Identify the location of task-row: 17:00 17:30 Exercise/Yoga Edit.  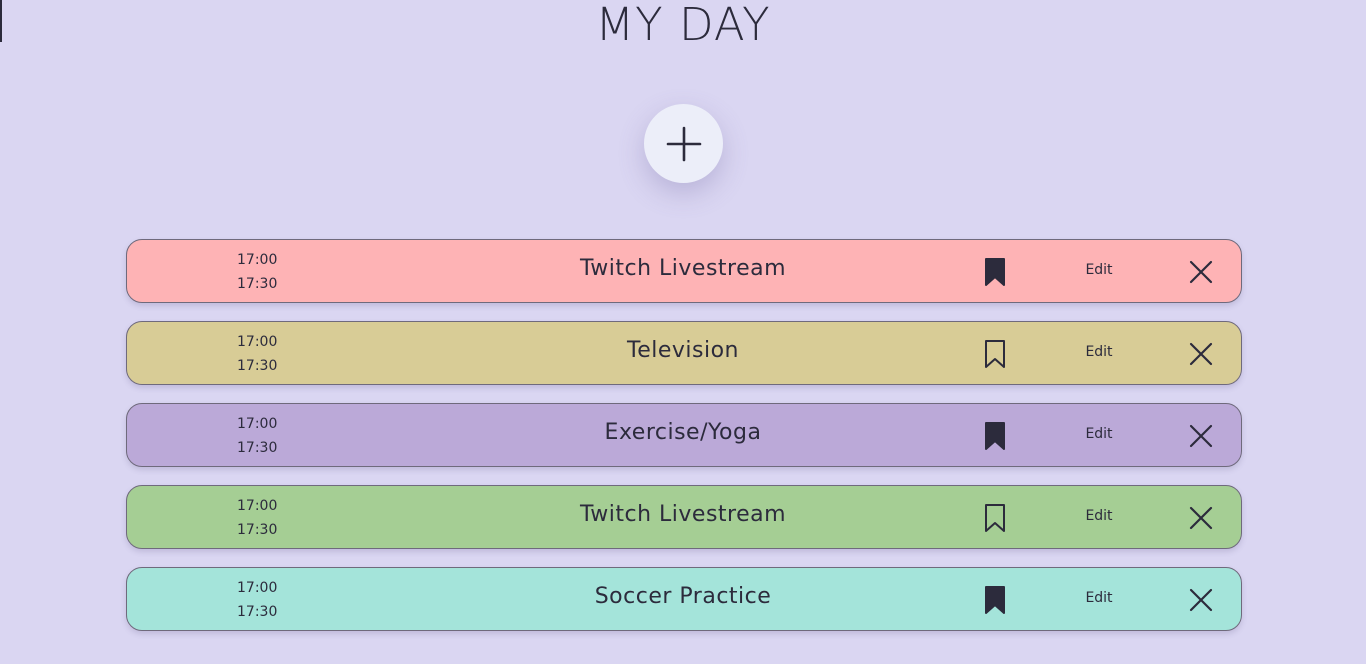
(684, 435).